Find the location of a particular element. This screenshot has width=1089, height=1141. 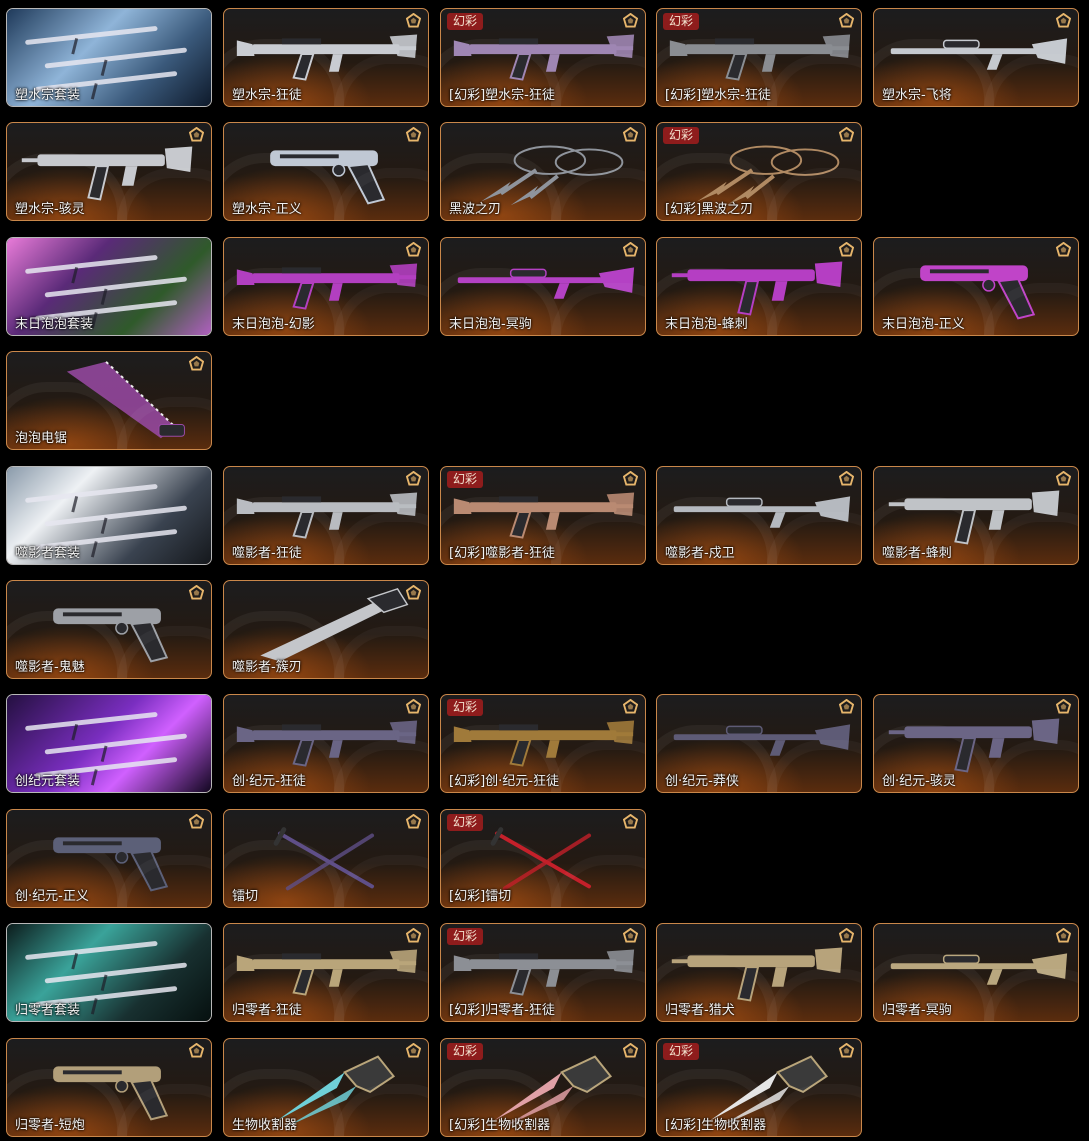

skin-name: 创·纪元-正义 is located at coordinates (52, 896).